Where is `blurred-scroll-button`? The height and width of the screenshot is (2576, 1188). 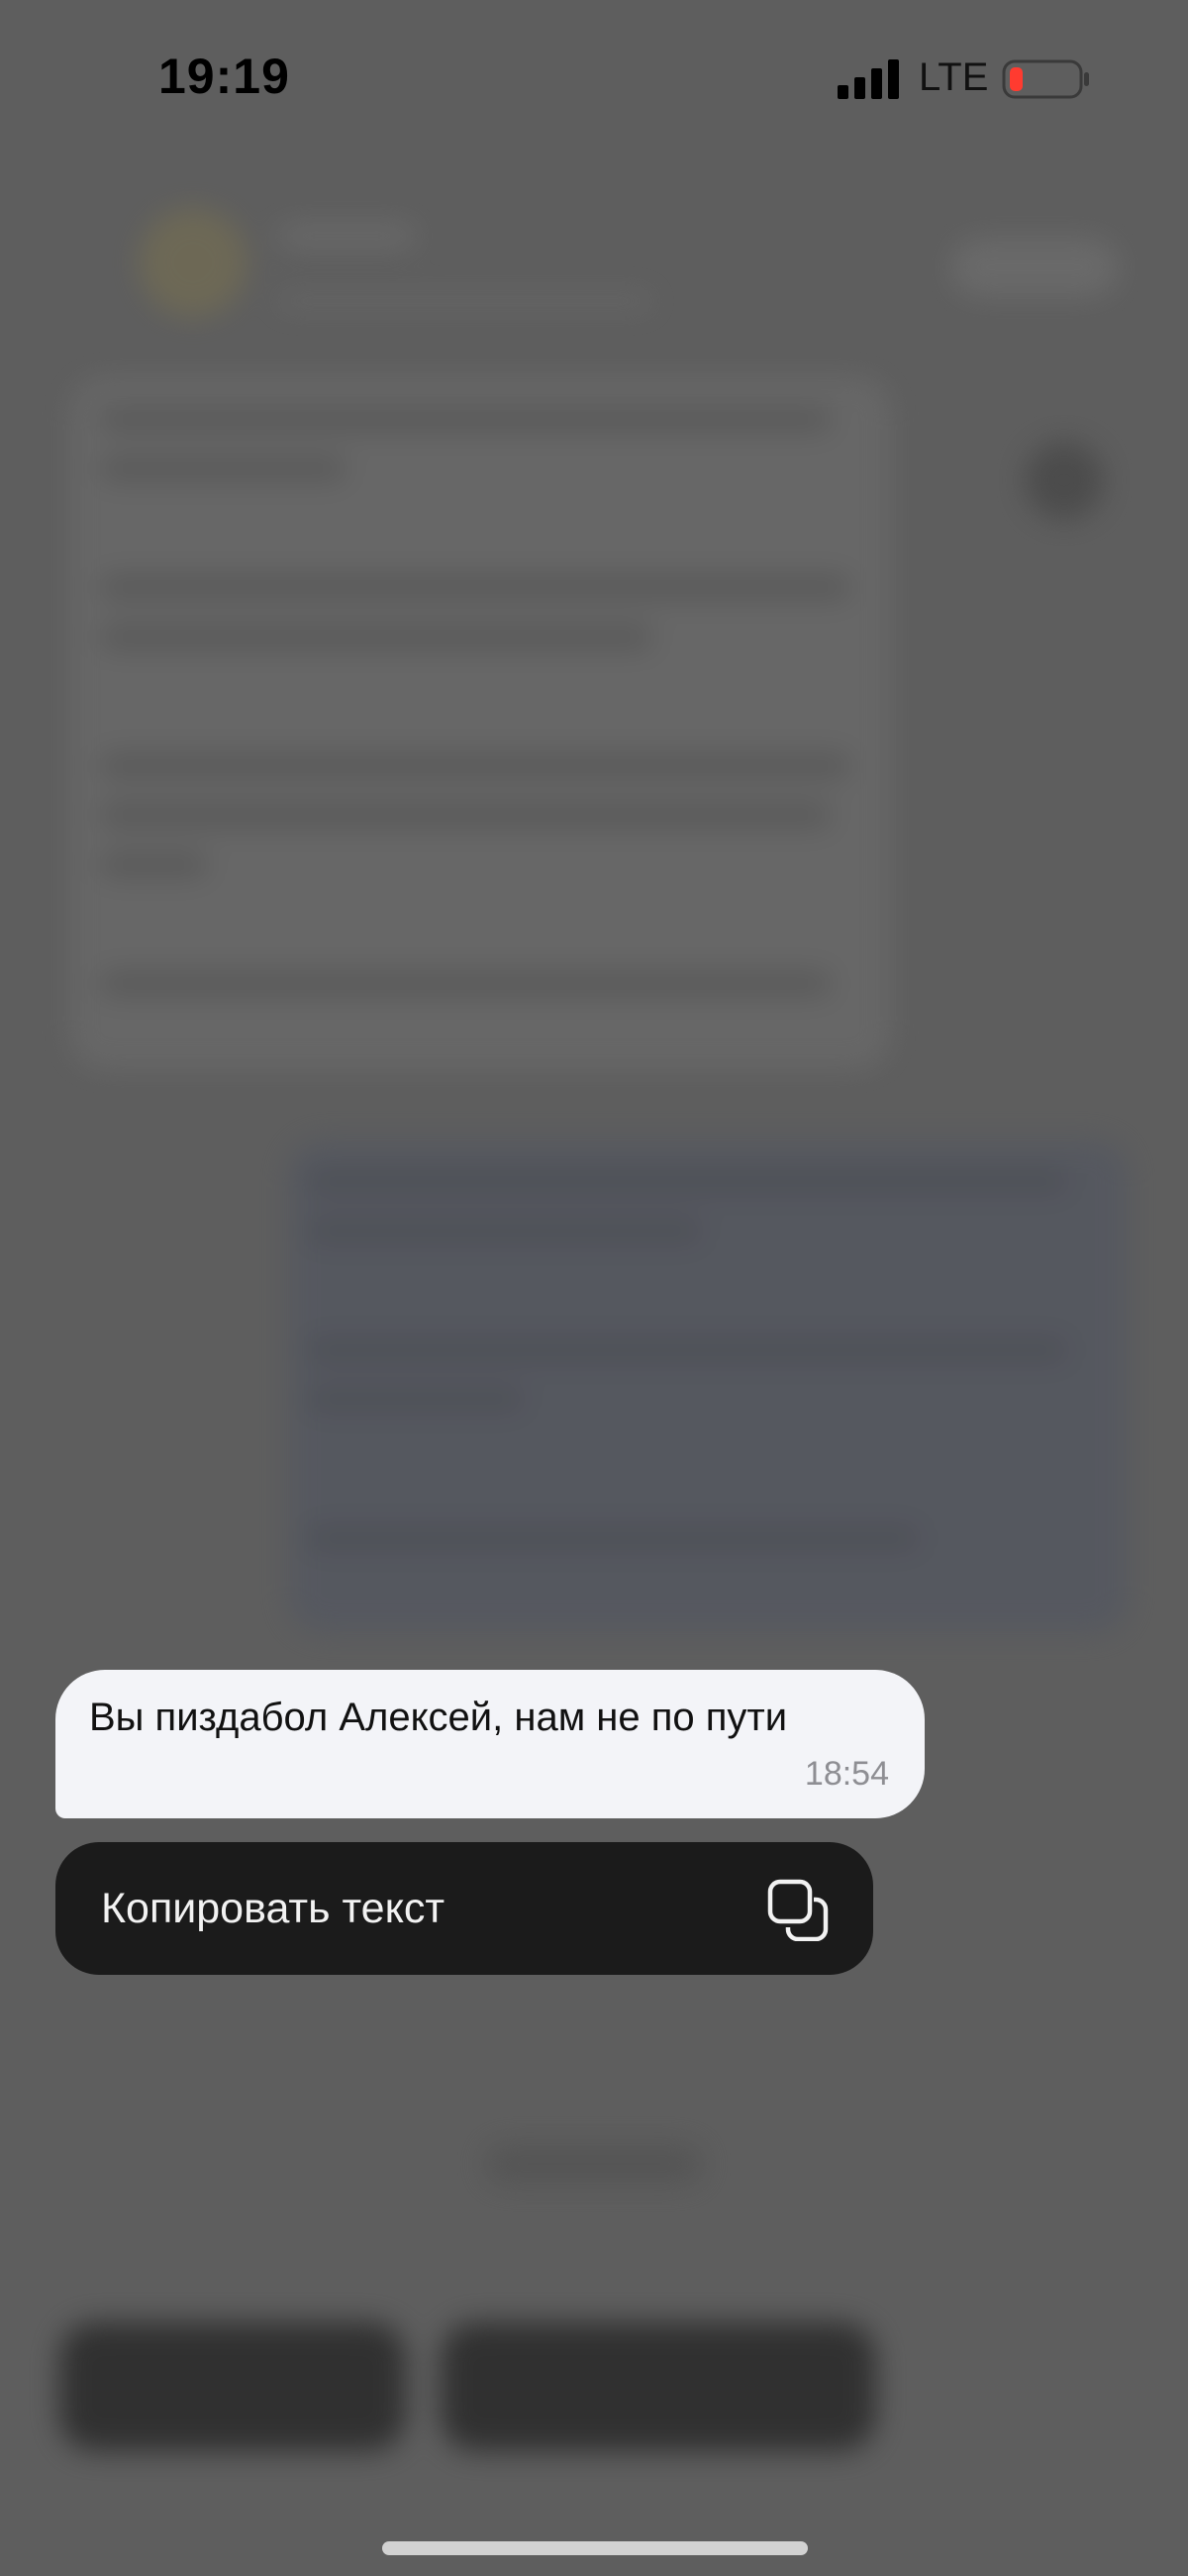
blurred-scroll-button is located at coordinates (1065, 480).